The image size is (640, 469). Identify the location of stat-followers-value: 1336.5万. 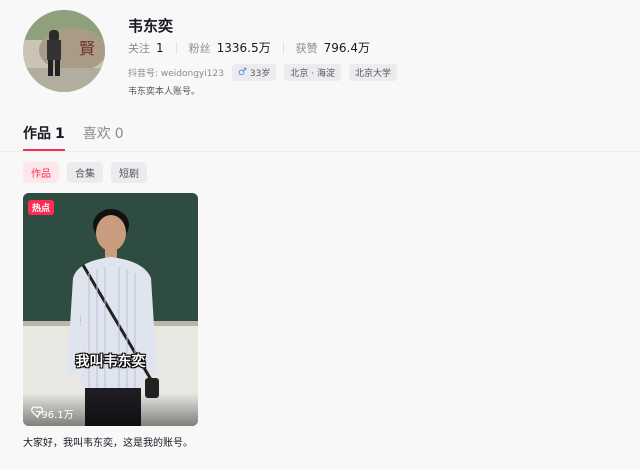
(243, 48).